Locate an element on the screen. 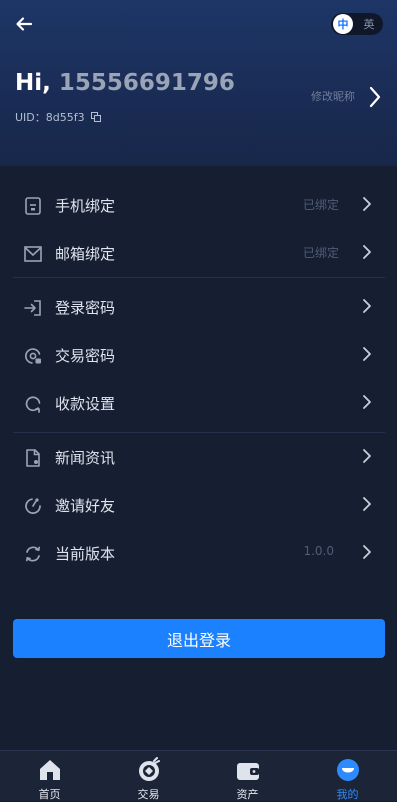 The height and width of the screenshot is (802, 397). bottom-tab-bar: 首页 交易 资产 我的 is located at coordinates (198, 775).